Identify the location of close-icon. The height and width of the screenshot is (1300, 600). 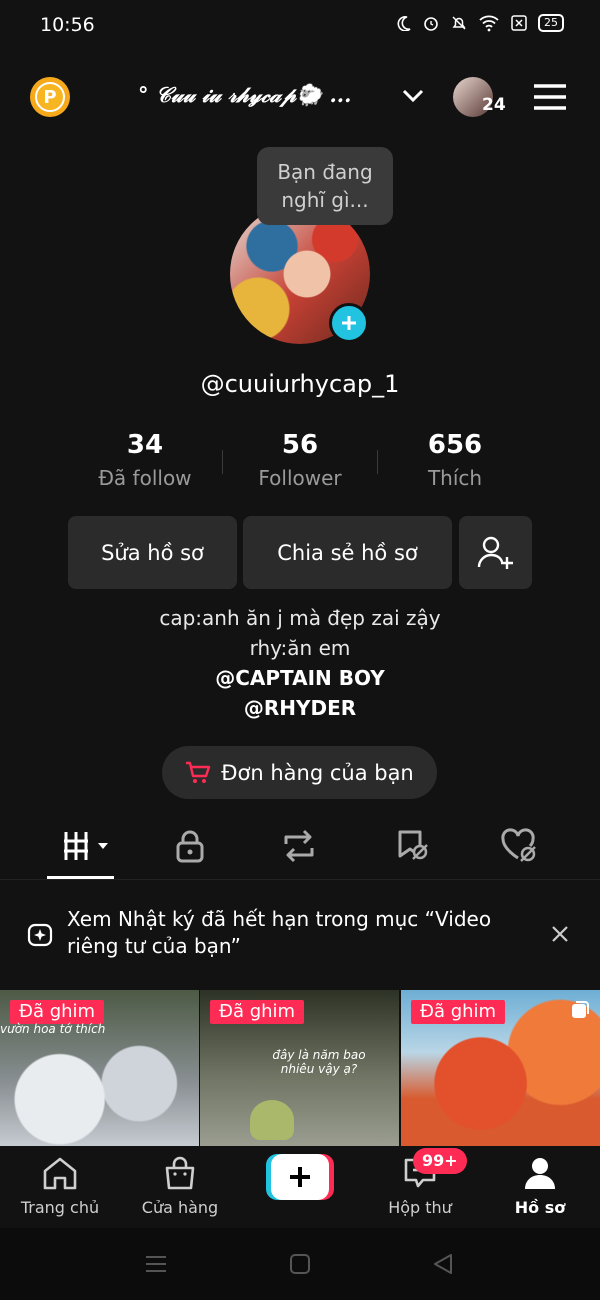
(560, 934).